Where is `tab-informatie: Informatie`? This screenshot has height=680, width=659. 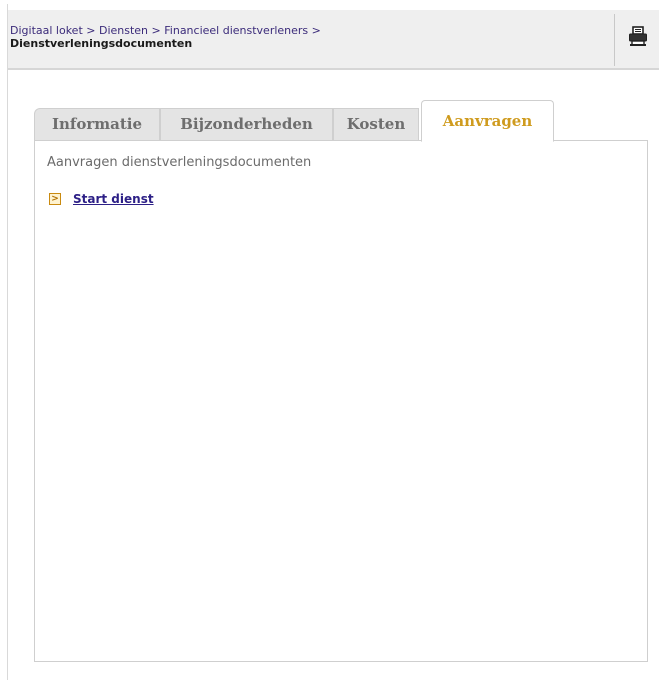 tab-informatie: Informatie is located at coordinates (97, 124).